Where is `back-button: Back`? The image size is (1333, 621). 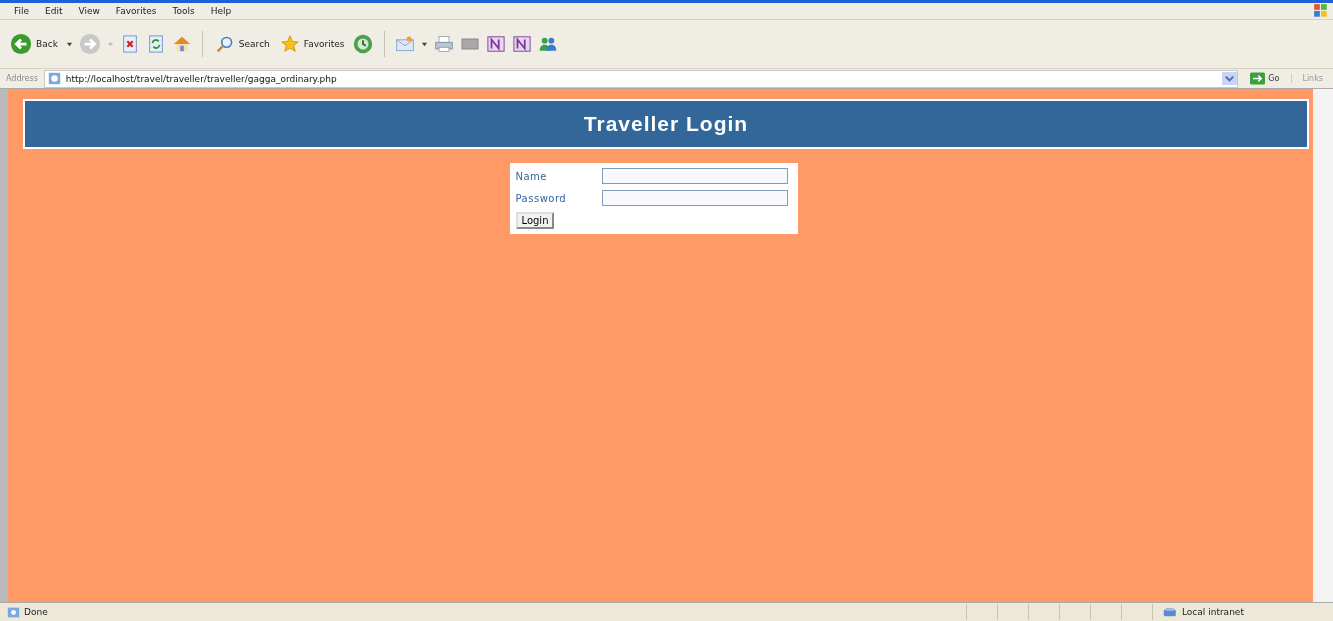 back-button: Back is located at coordinates (34, 44).